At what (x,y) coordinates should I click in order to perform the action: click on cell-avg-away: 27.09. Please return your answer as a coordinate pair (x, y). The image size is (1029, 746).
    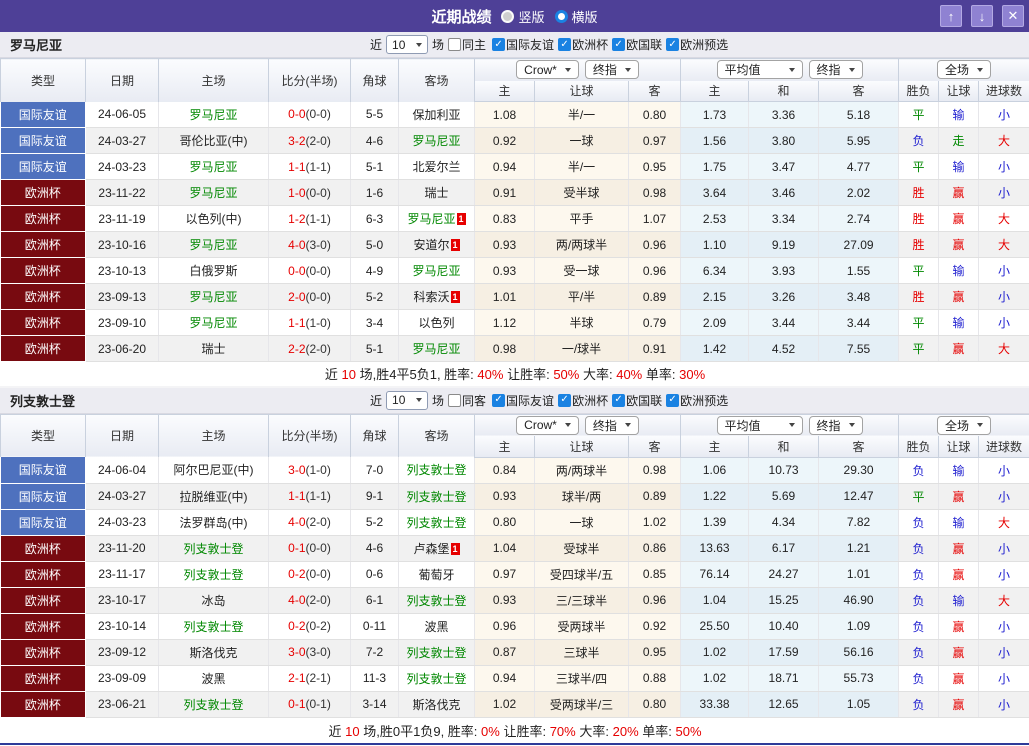
    Looking at the image, I should click on (859, 244).